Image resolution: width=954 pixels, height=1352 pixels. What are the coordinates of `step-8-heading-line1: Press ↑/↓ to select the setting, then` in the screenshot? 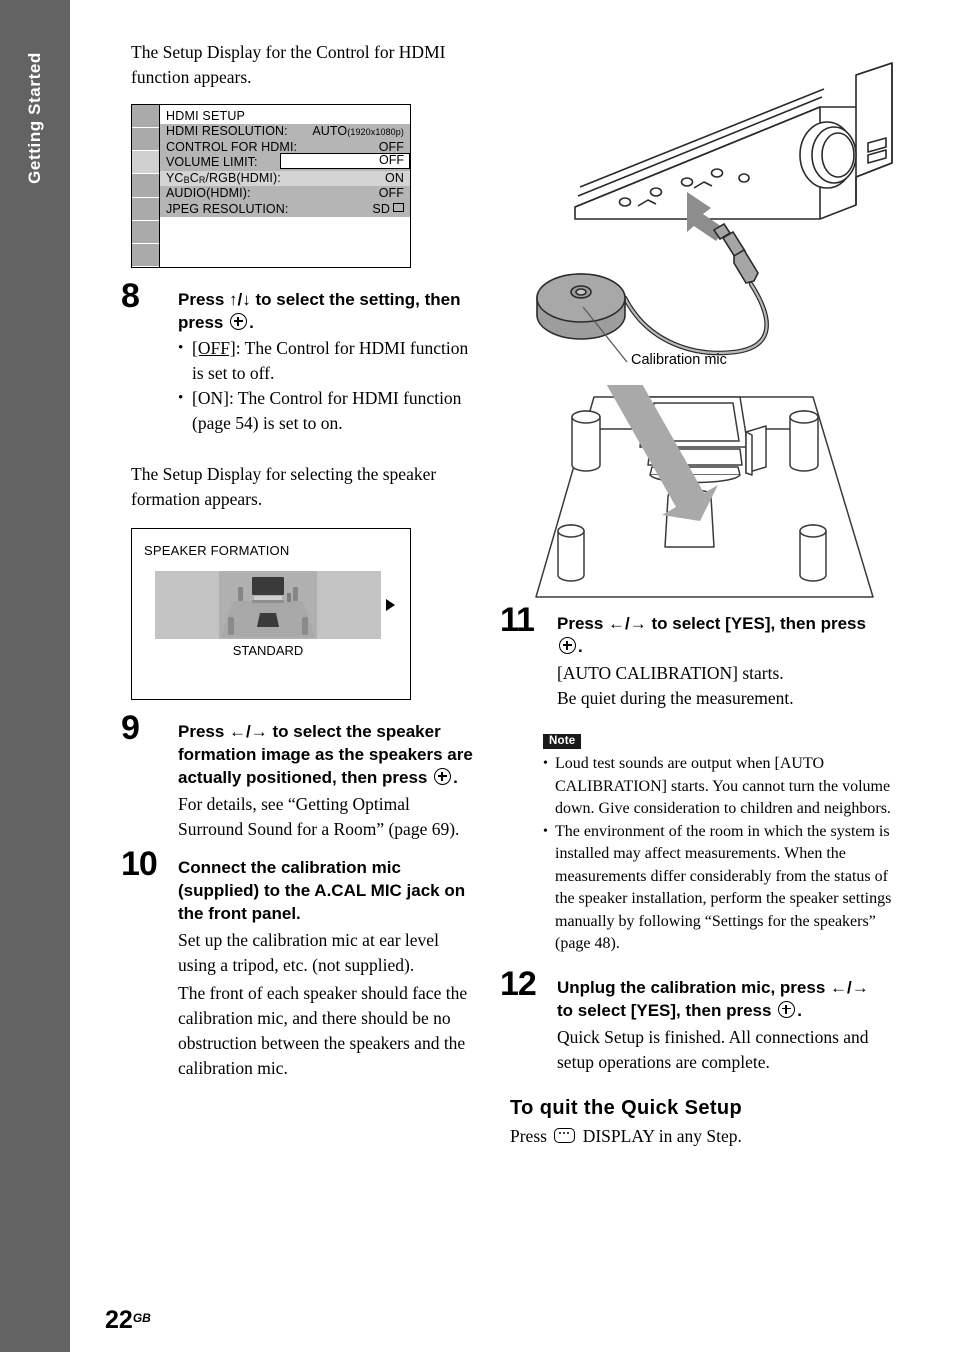 It's located at (319, 299).